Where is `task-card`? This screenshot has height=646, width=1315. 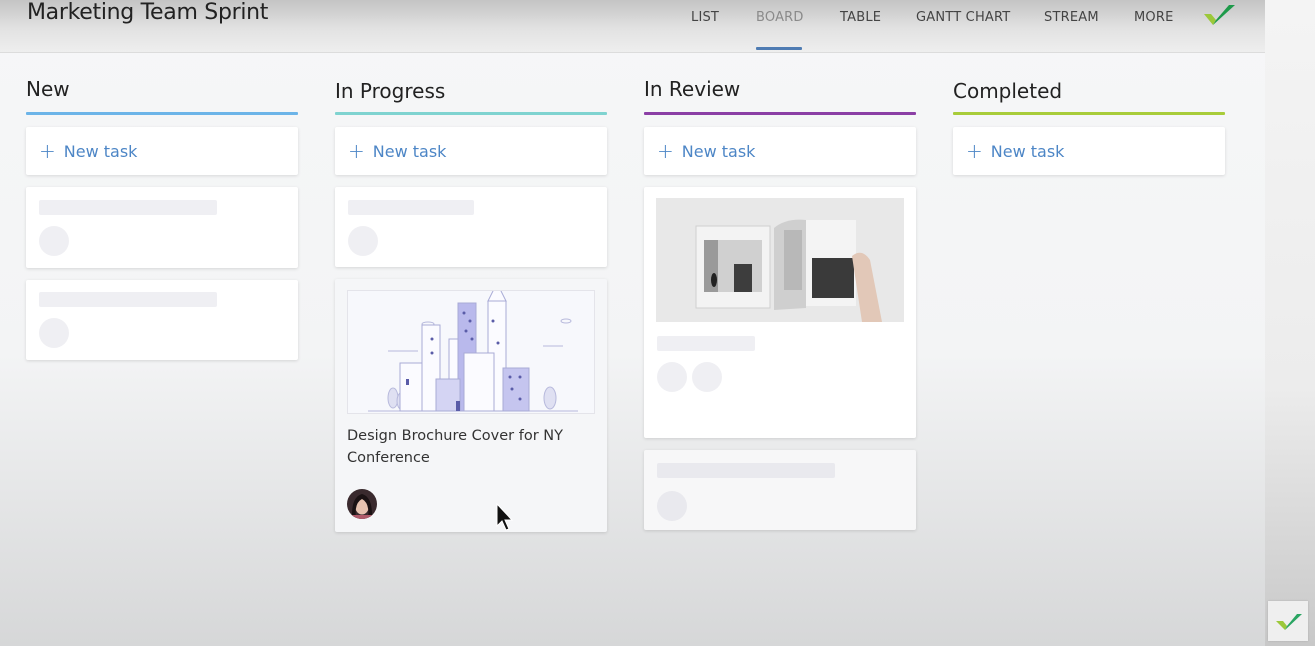 task-card is located at coordinates (780, 312).